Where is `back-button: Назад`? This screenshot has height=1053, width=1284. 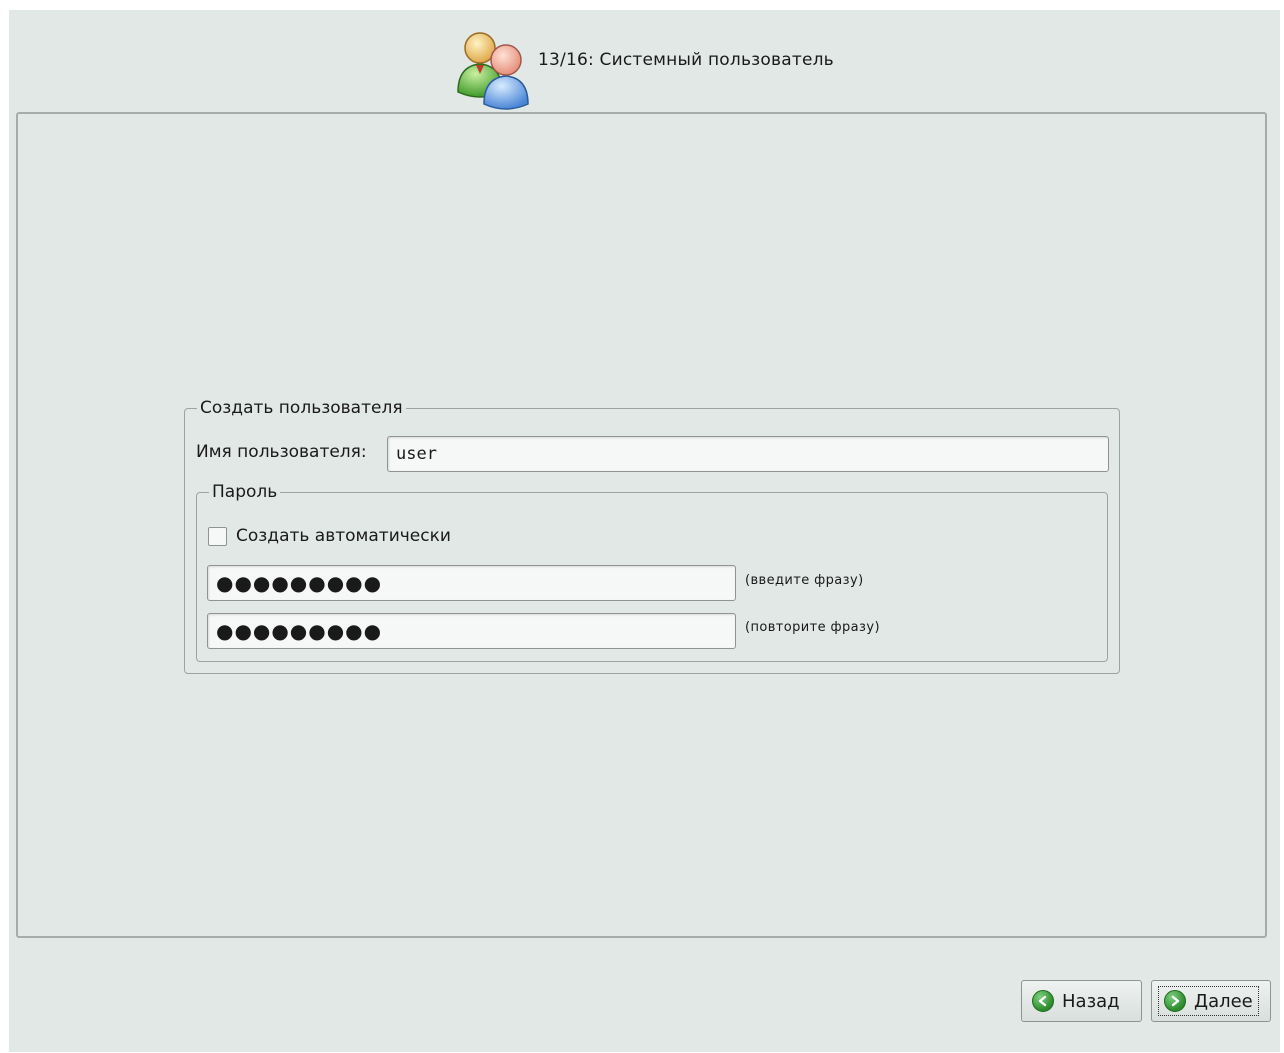 back-button: Назад is located at coordinates (1081, 1001).